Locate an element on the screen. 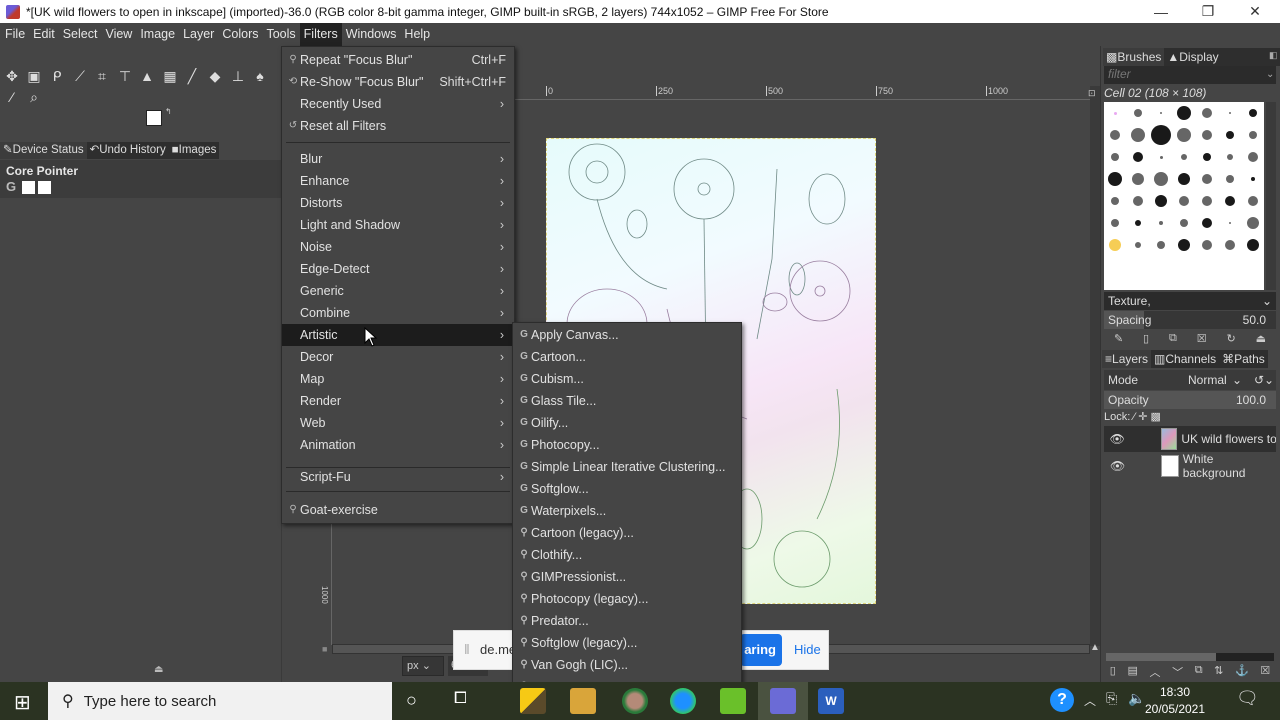  tab-paths: ⌘Paths is located at coordinates (1243, 359).